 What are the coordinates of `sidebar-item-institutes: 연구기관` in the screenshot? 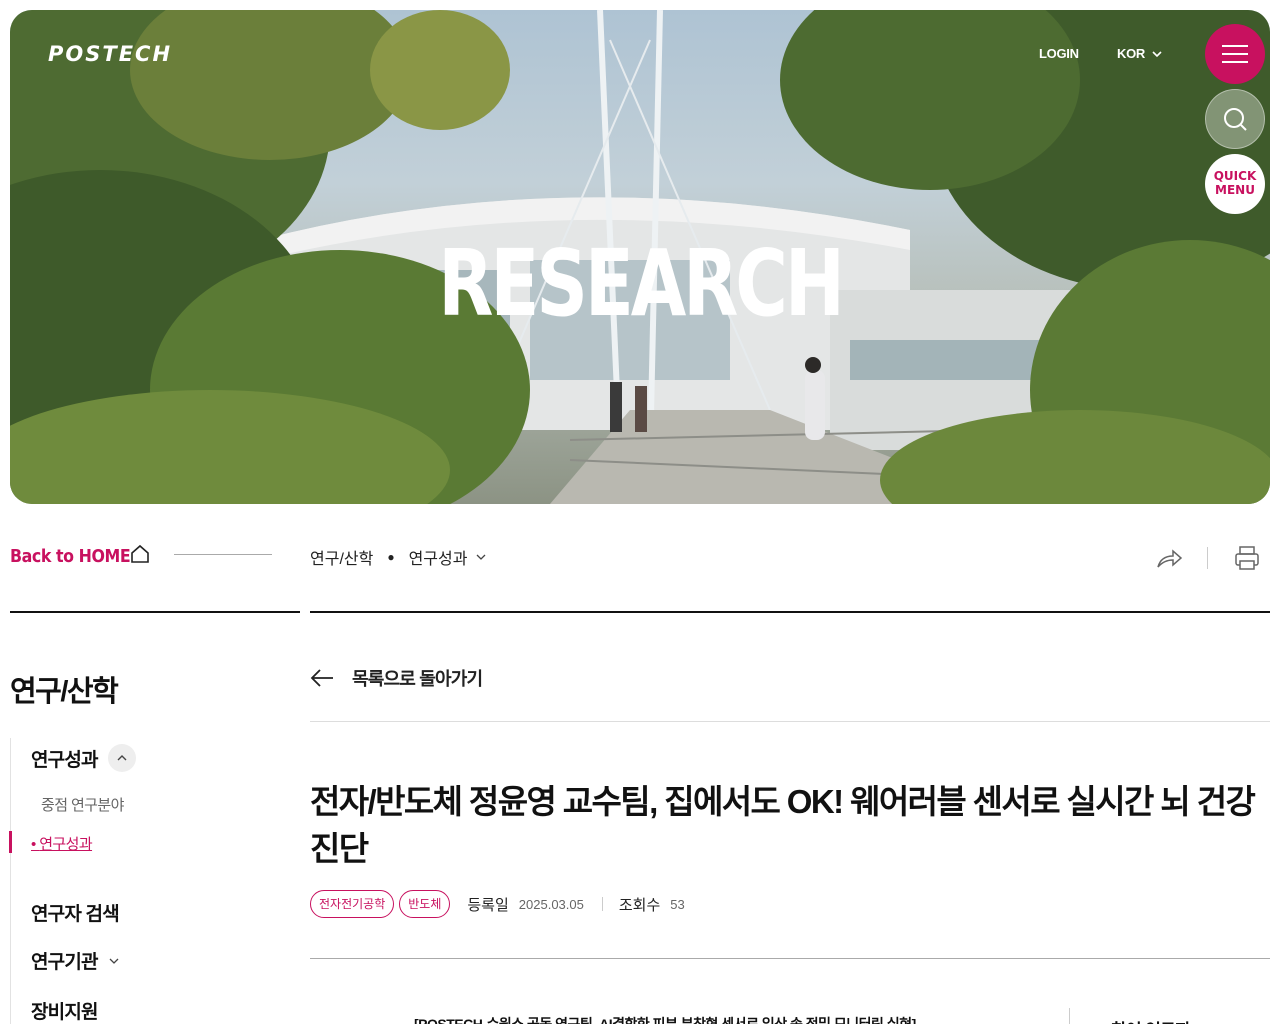 It's located at (75, 960).